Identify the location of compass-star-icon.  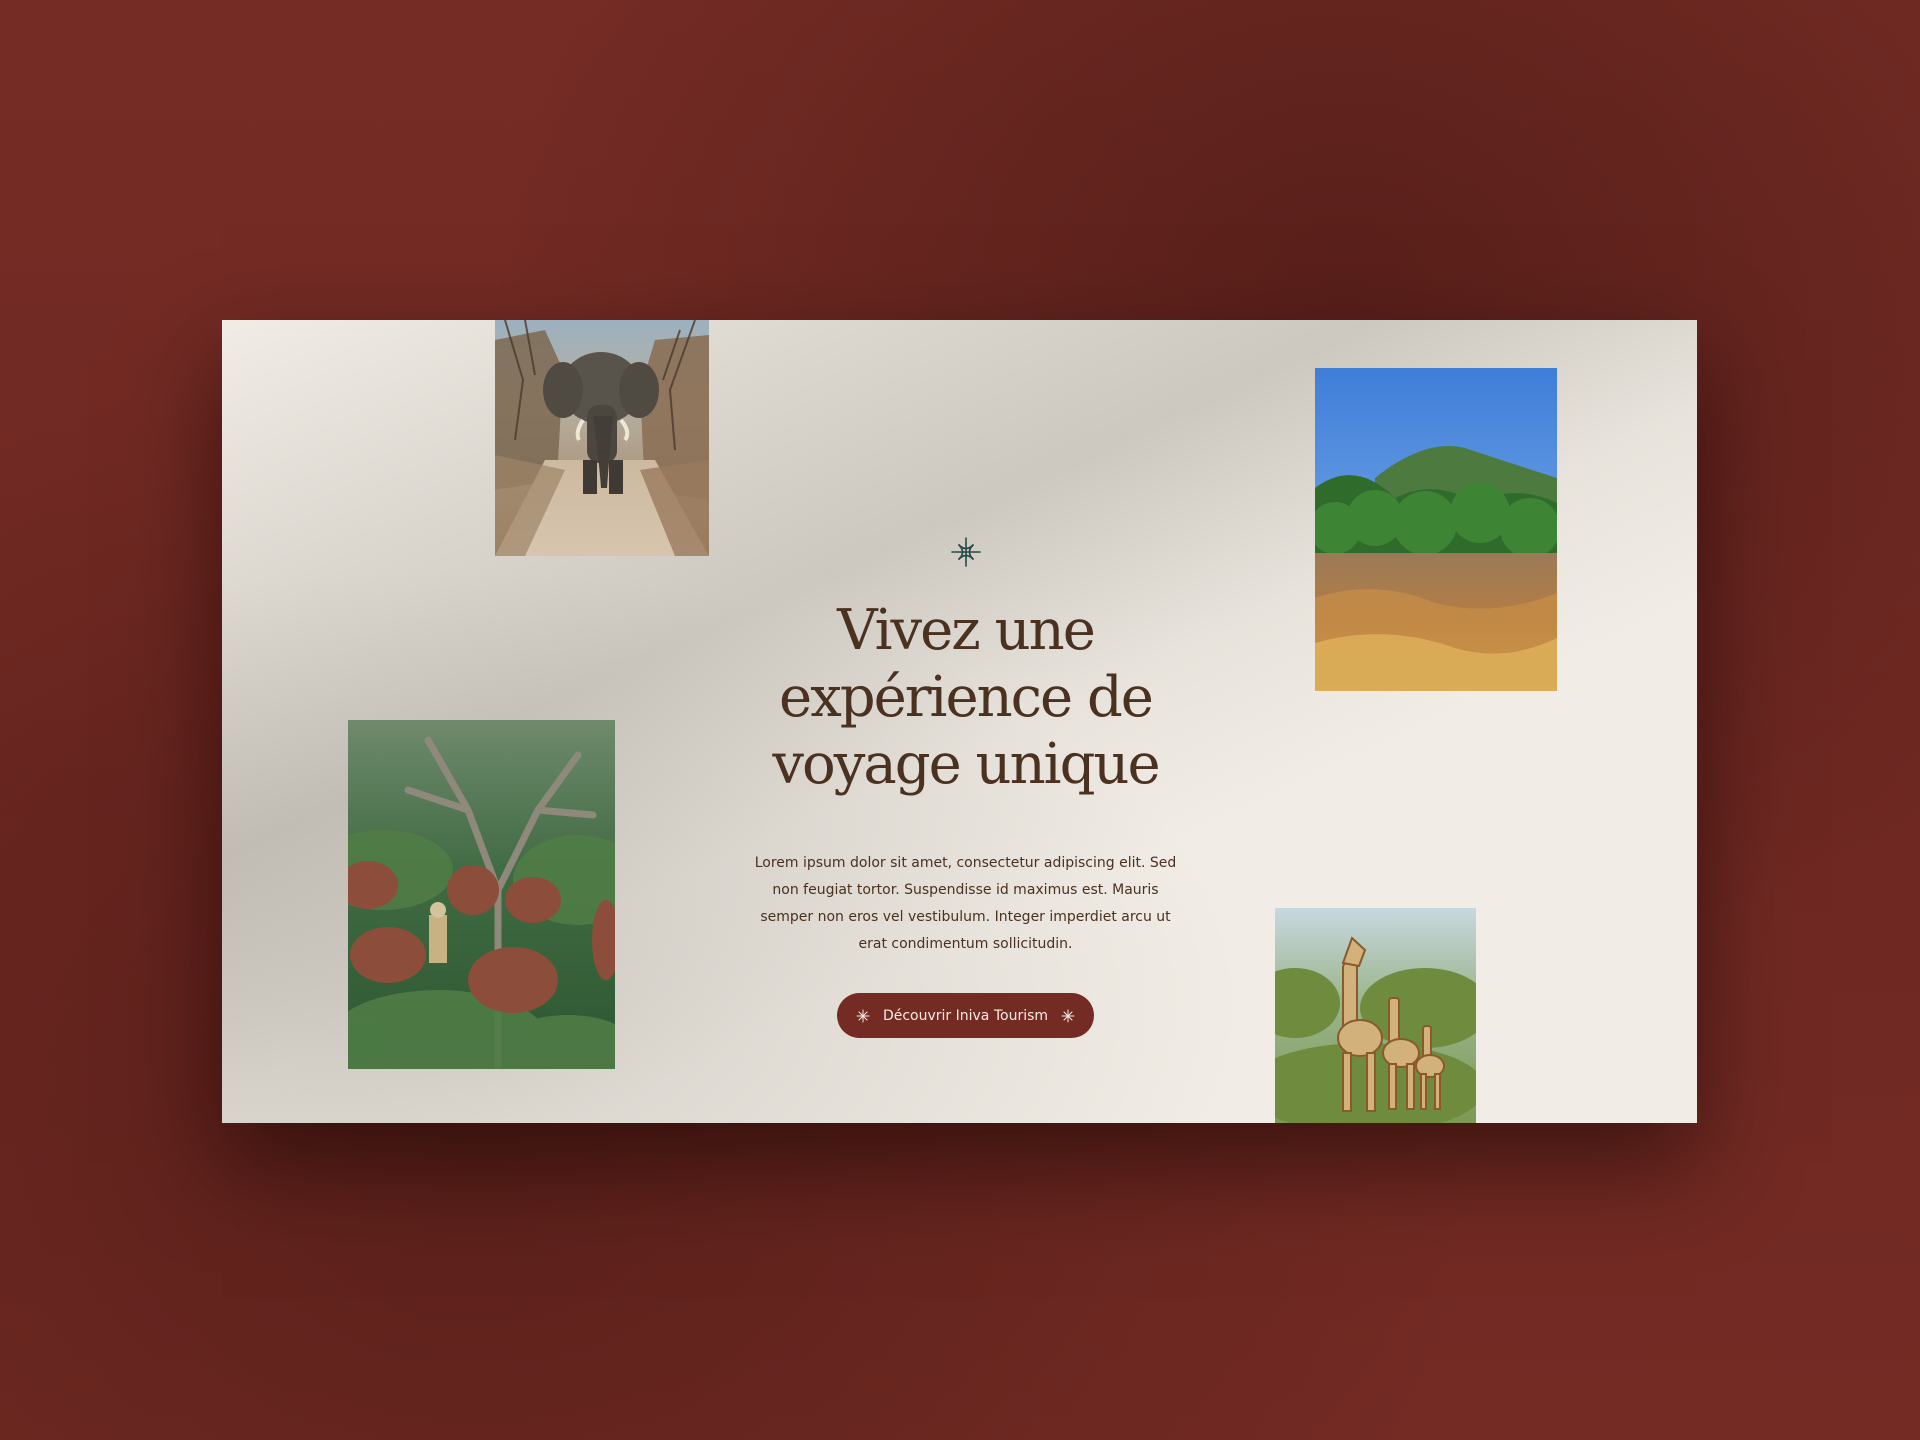
(965, 552).